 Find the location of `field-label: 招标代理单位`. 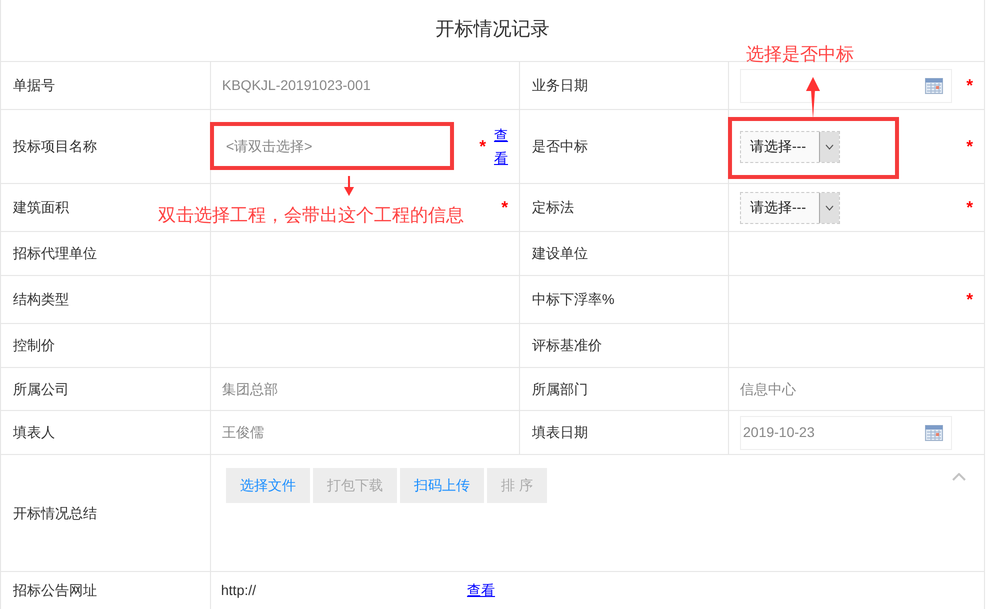

field-label: 招标代理单位 is located at coordinates (55, 253).